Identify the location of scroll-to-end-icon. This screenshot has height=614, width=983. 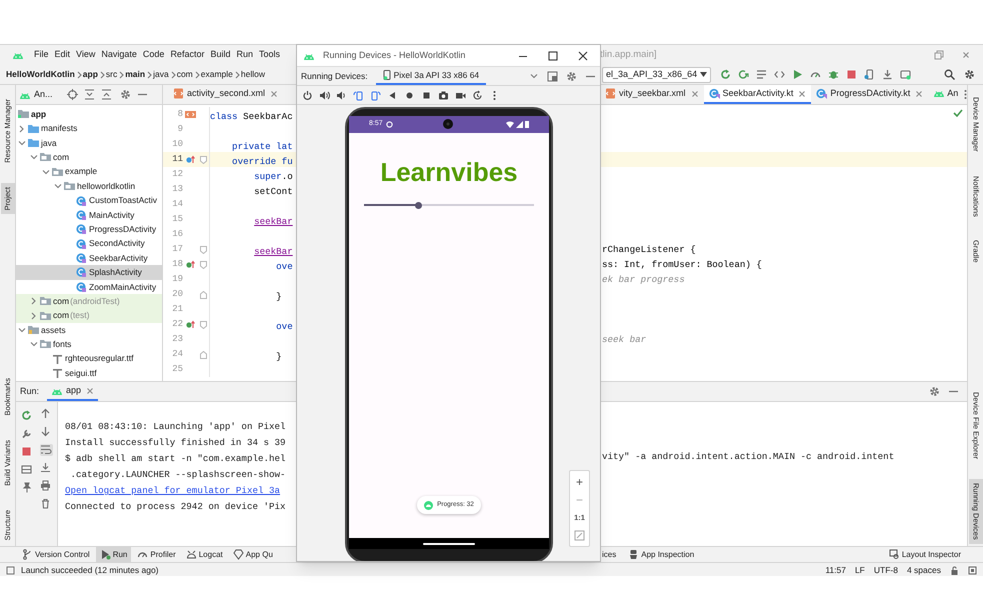
(46, 468).